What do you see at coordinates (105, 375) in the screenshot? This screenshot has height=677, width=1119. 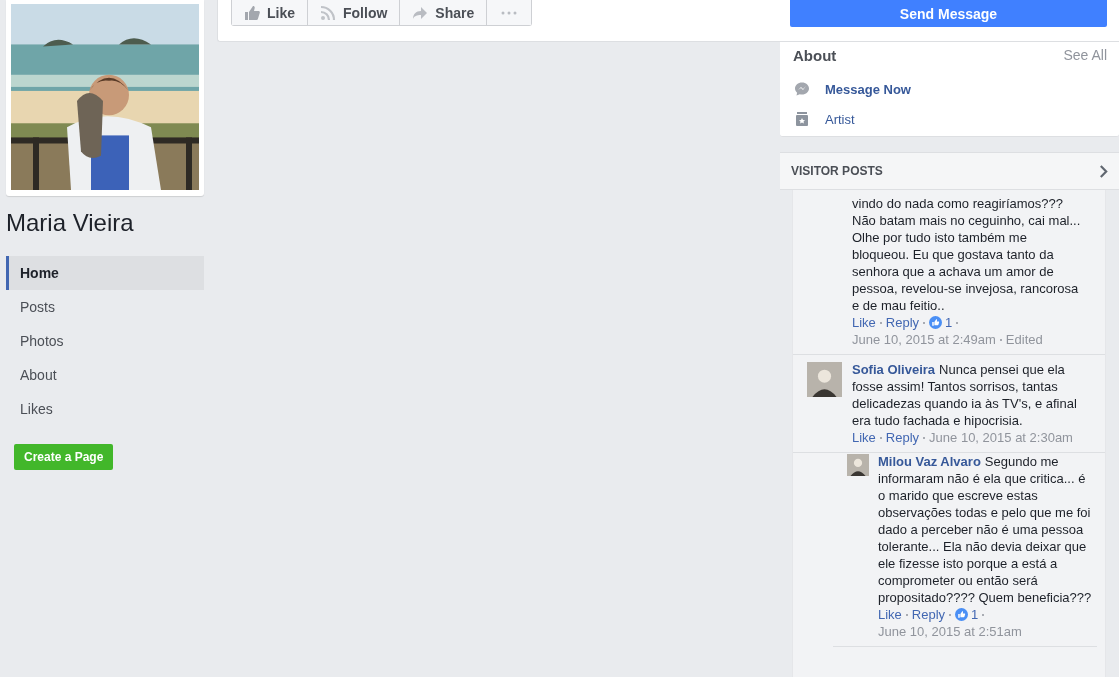 I see `nav-item: About` at bounding box center [105, 375].